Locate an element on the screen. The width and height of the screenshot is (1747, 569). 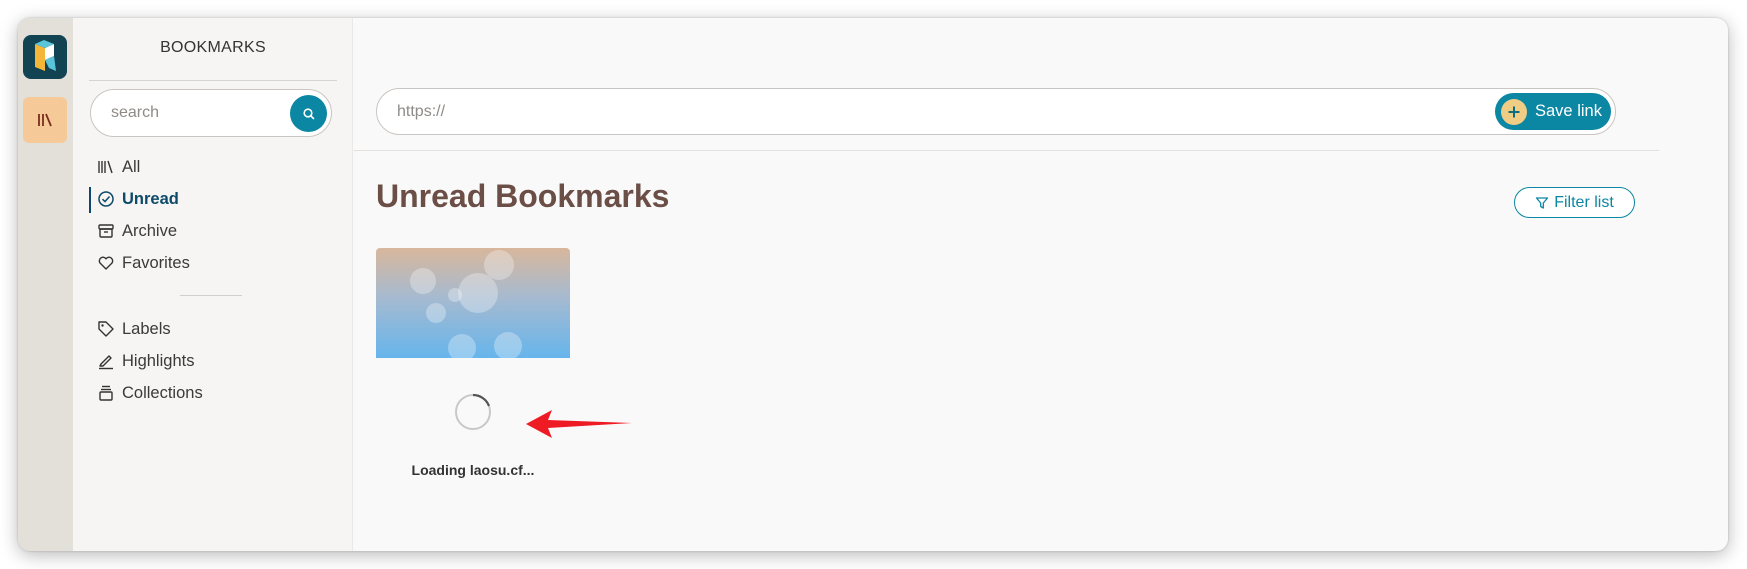
sidebar-item-all: All is located at coordinates (214, 167).